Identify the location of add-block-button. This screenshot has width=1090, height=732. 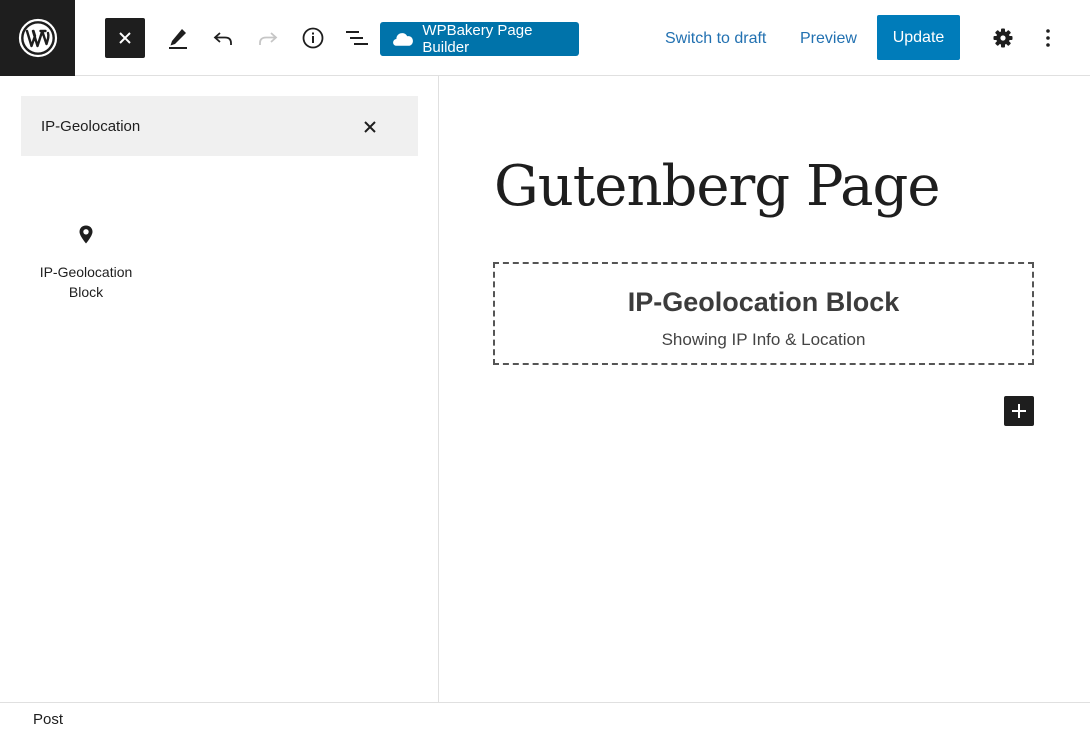
(1019, 411).